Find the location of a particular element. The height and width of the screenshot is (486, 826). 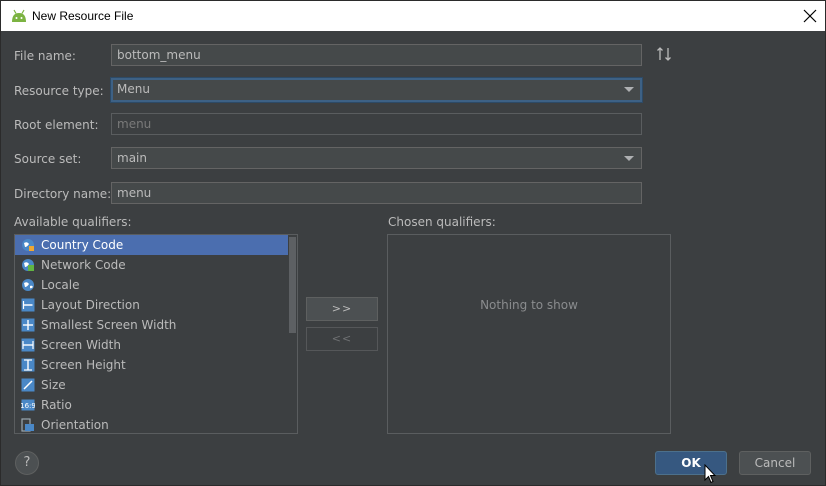

available-qualifiers-title: Available qualifiers: is located at coordinates (73, 222).